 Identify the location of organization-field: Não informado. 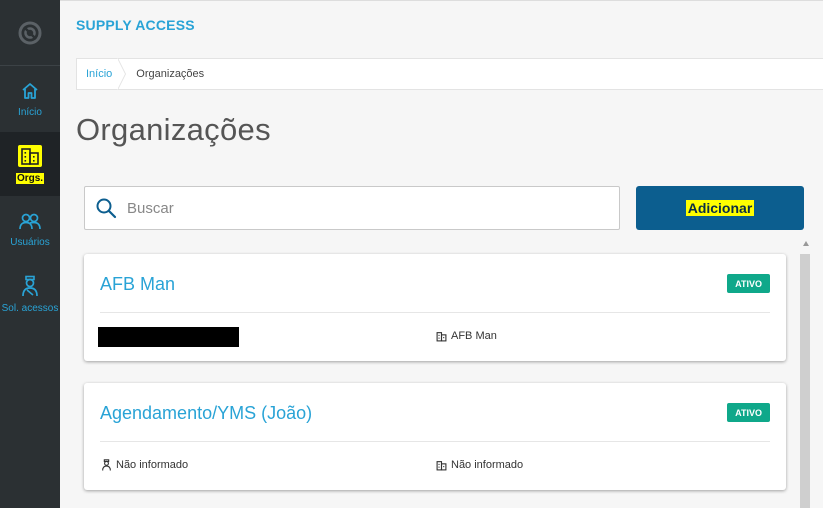
(479, 465).